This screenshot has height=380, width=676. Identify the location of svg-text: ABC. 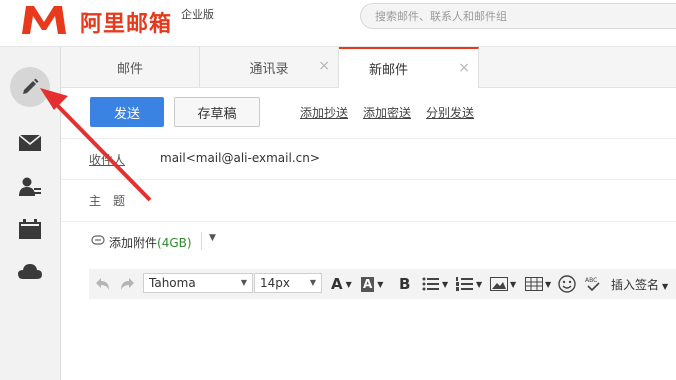
(591, 280).